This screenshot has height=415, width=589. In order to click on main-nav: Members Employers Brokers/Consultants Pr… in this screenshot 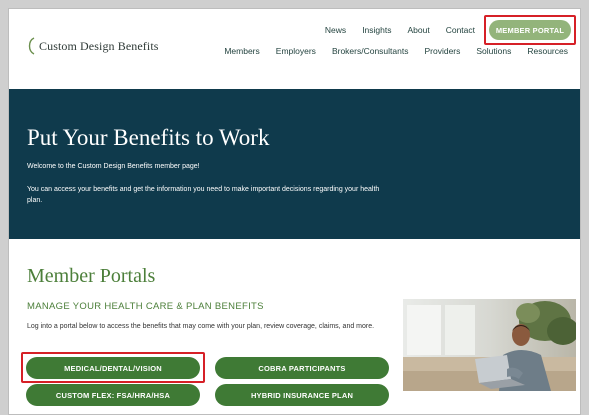, I will do `click(396, 51)`.